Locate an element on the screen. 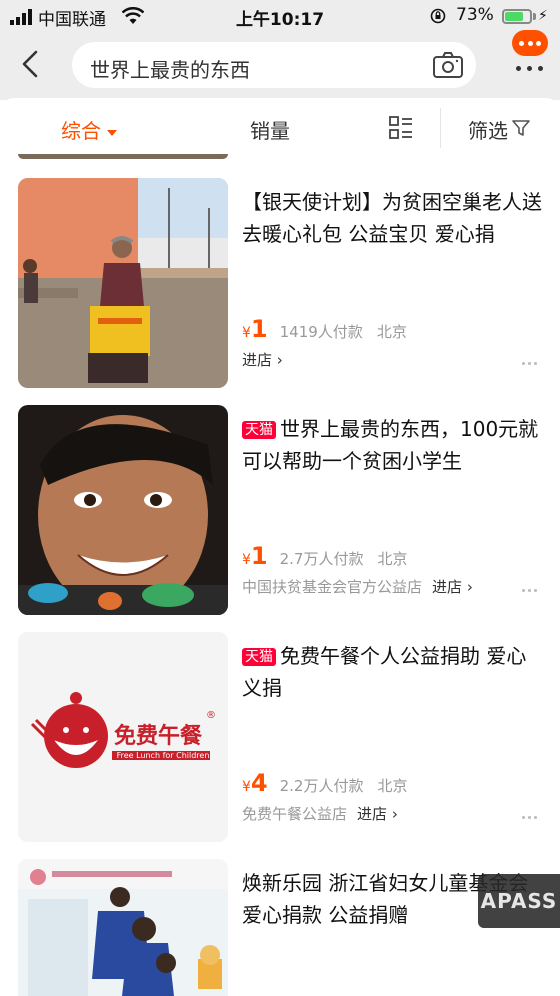  elderly-woman-photo is located at coordinates (123, 283).